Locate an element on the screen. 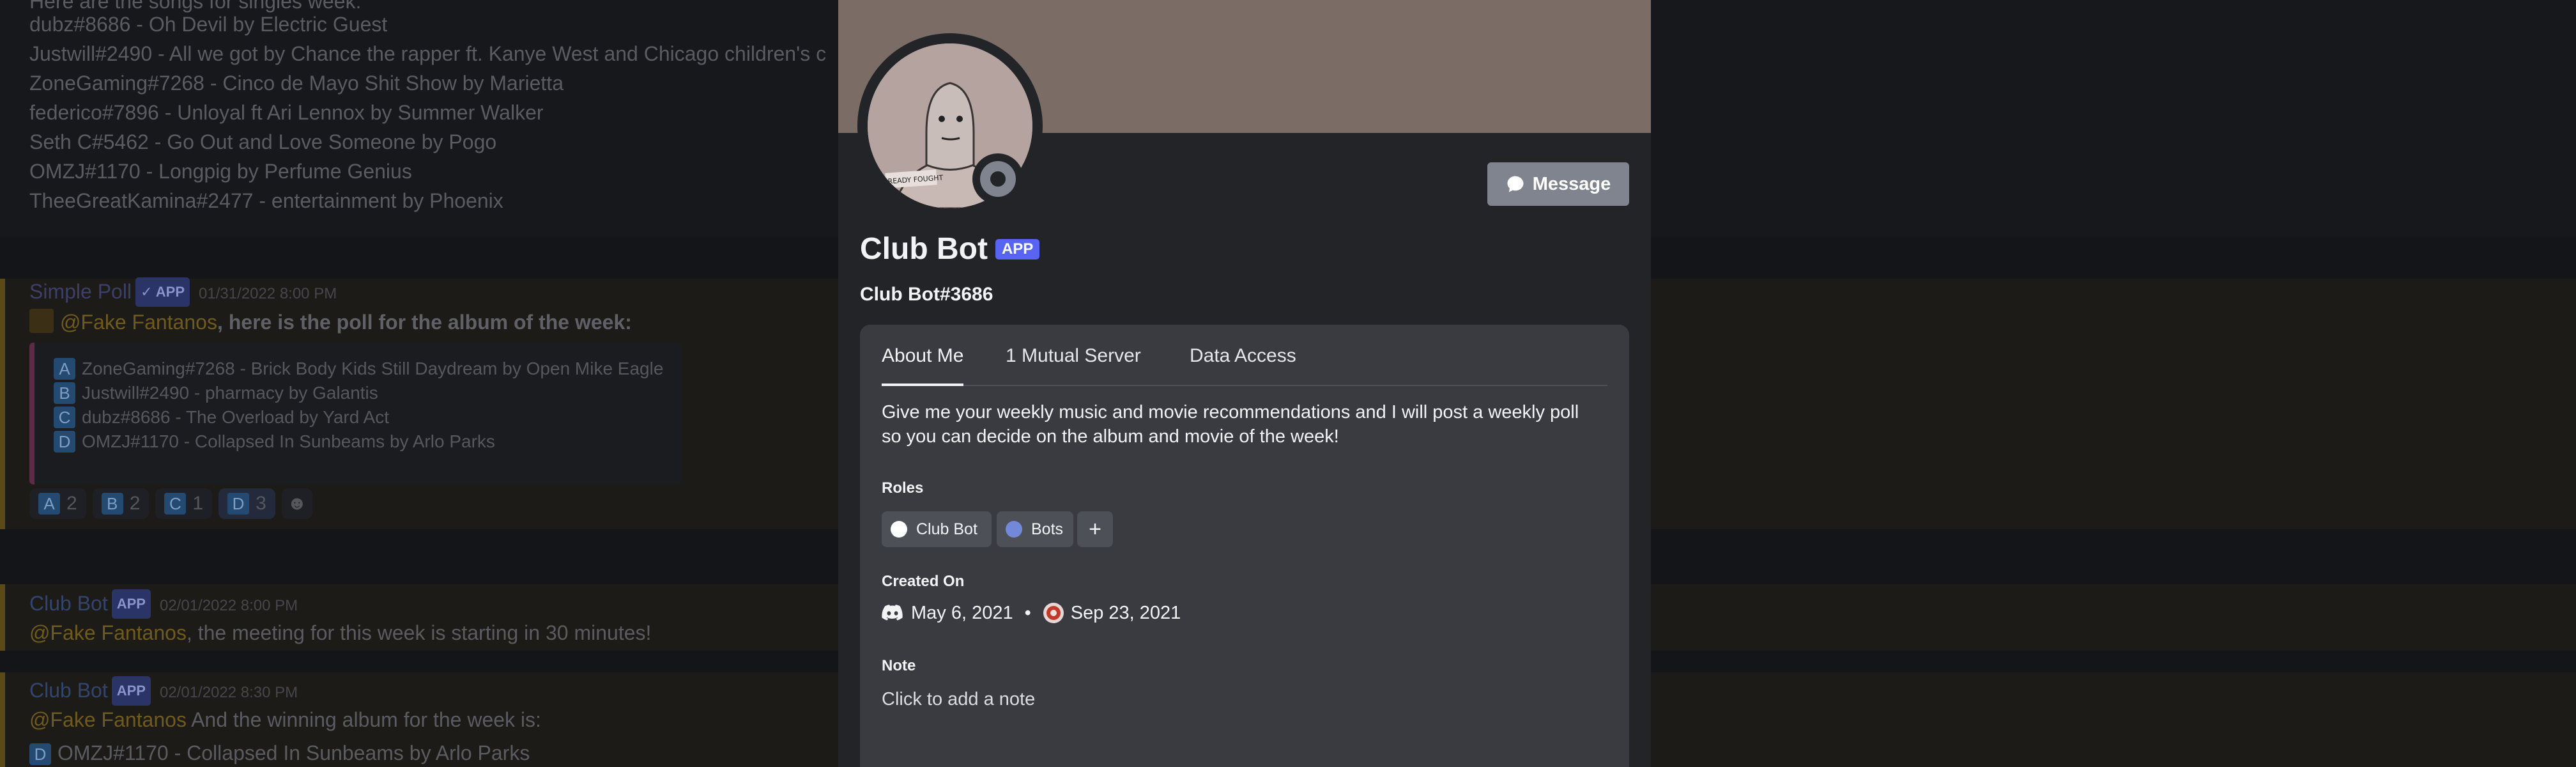  author-name: Simple Poll is located at coordinates (80, 291).